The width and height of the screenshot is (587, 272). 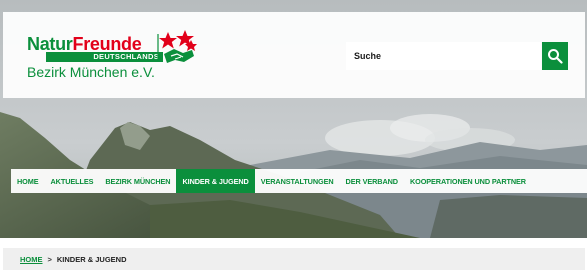 What do you see at coordinates (215, 181) in the screenshot?
I see `nav-item-kinder-jugend: KINDER & JUGEND` at bounding box center [215, 181].